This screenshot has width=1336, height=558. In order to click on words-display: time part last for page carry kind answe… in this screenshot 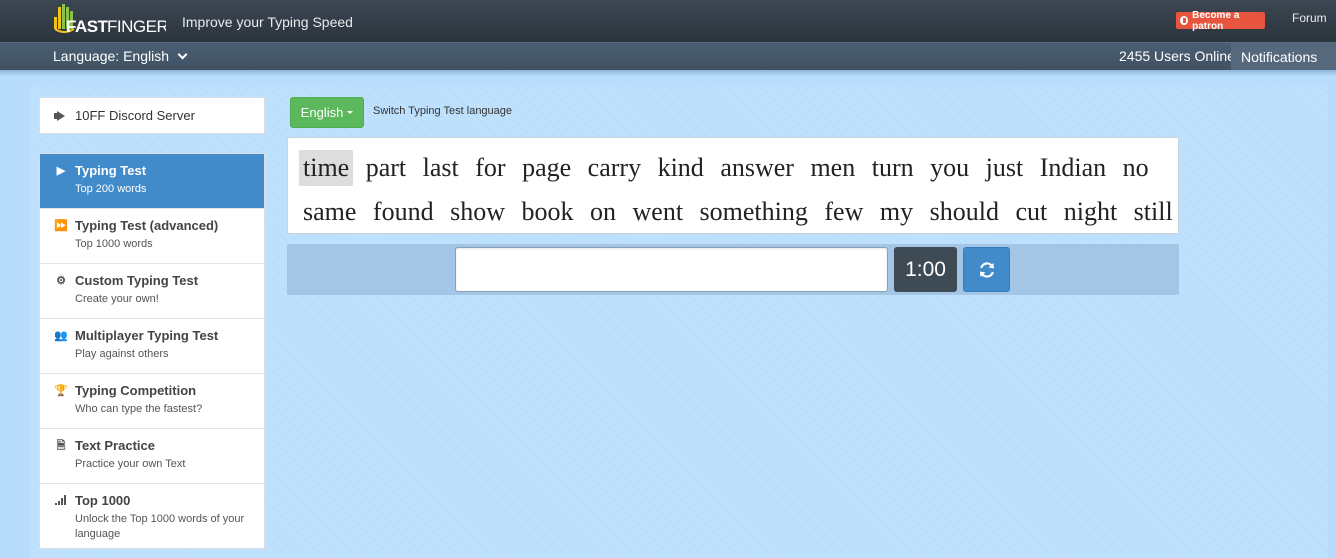, I will do `click(733, 185)`.